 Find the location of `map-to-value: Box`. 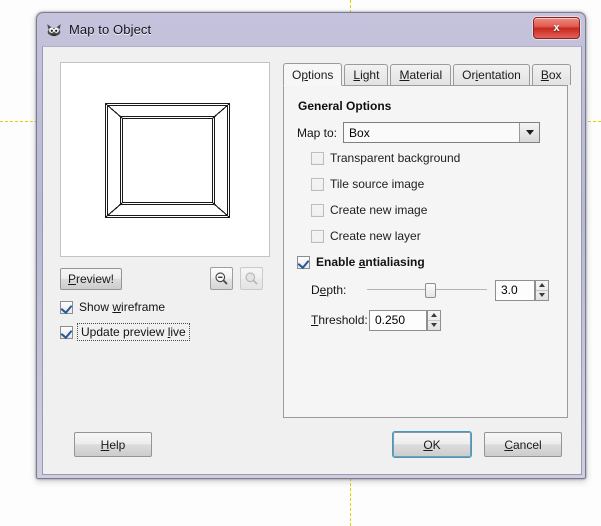

map-to-value: Box is located at coordinates (359, 132).